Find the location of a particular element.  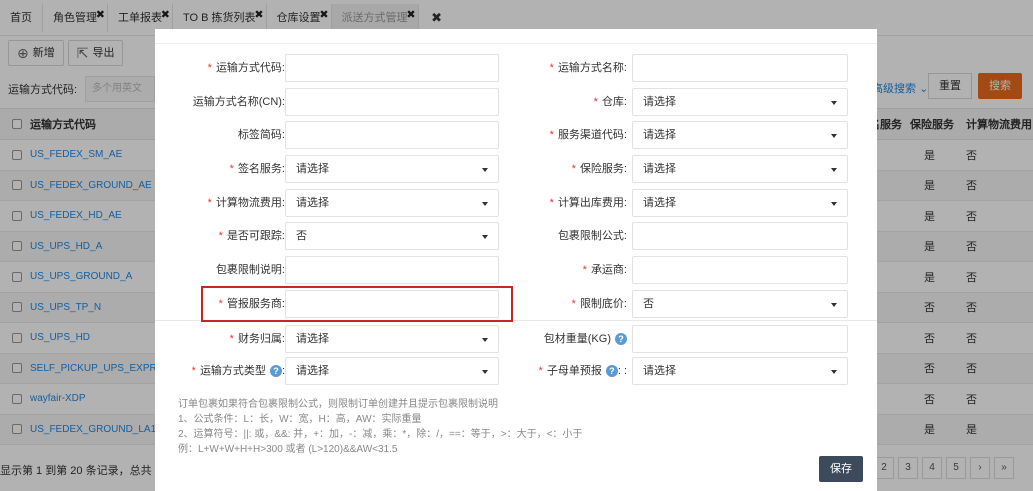

form-row: * 签名服务: 请选择 * 保险服务: 请选择 is located at coordinates (516, 169).